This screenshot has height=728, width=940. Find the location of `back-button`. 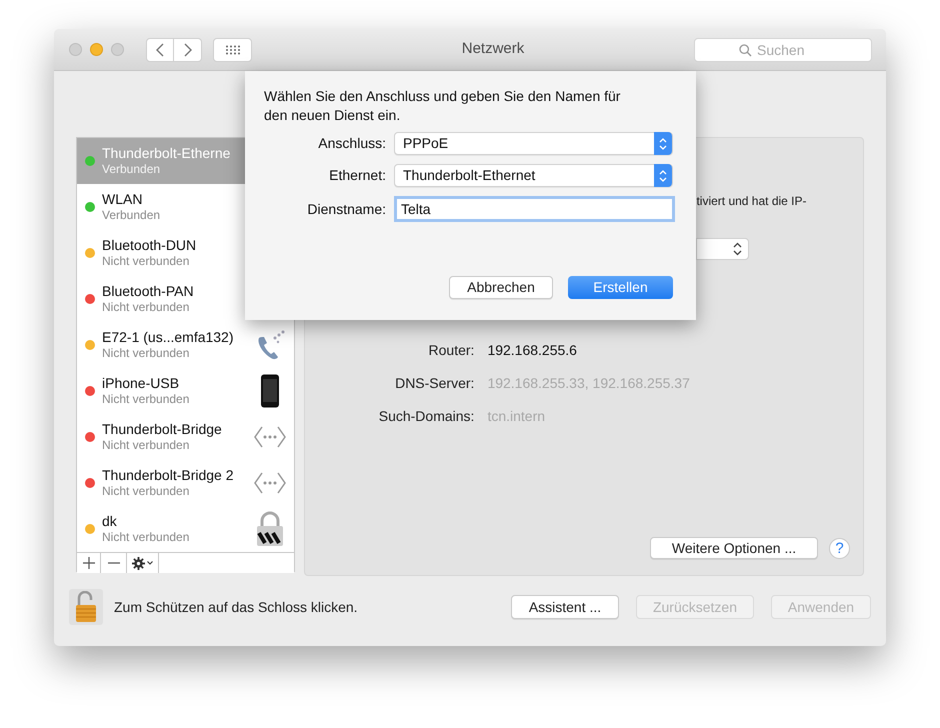

back-button is located at coordinates (160, 50).